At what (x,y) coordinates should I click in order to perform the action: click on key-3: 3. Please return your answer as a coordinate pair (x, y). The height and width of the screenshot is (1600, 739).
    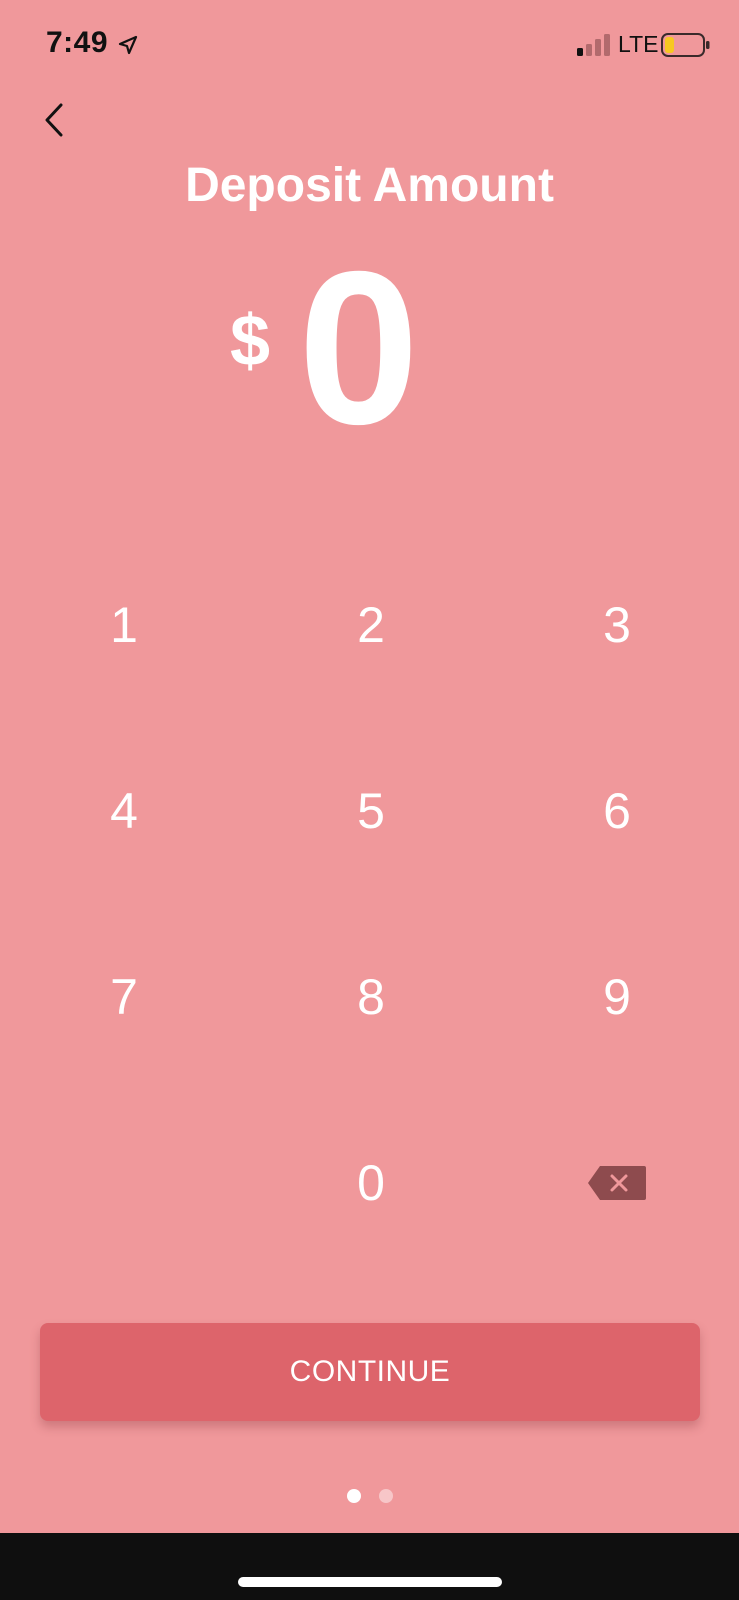
    Looking at the image, I should click on (617, 625).